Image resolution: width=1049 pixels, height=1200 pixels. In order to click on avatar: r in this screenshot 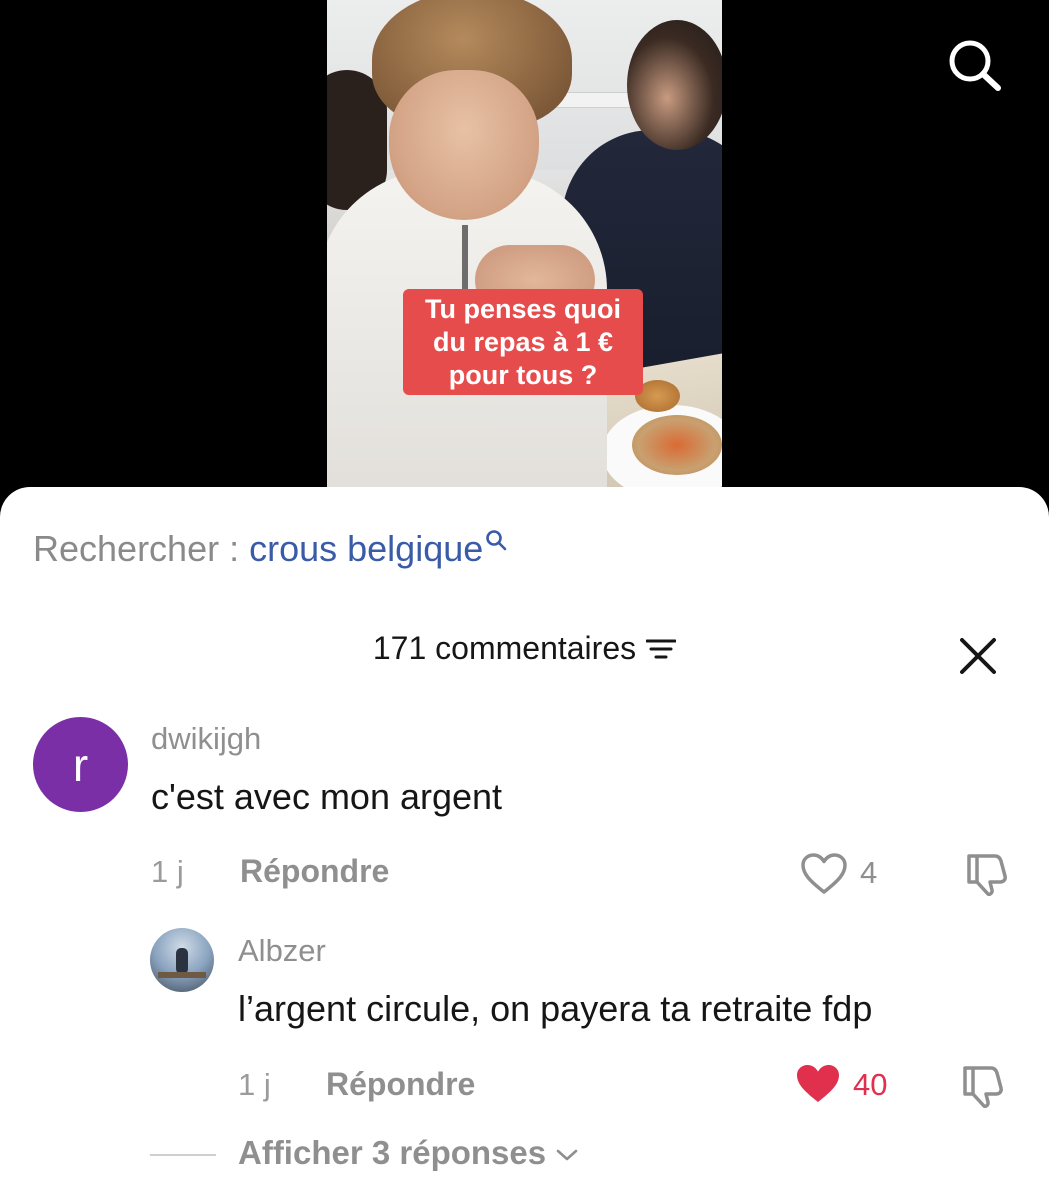, I will do `click(80, 764)`.